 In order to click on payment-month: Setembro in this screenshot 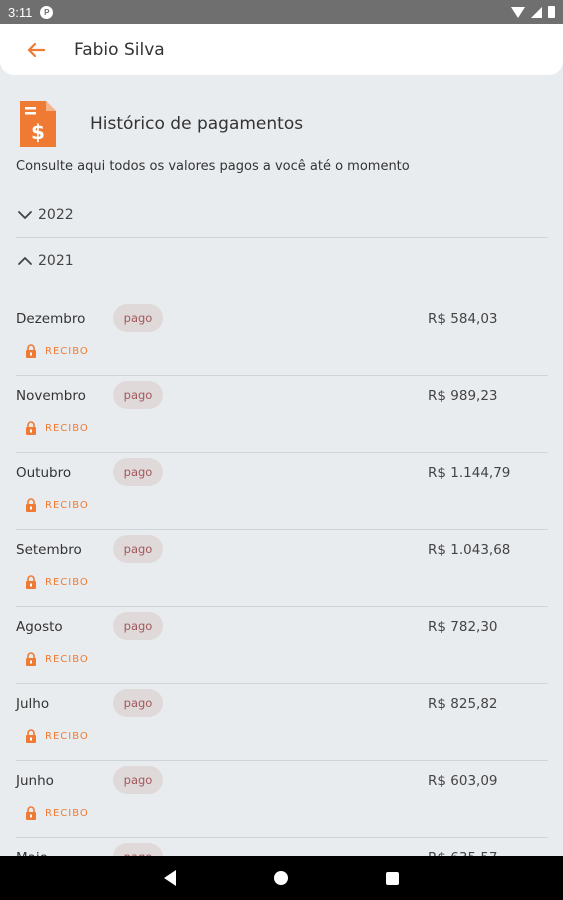, I will do `click(49, 550)`.